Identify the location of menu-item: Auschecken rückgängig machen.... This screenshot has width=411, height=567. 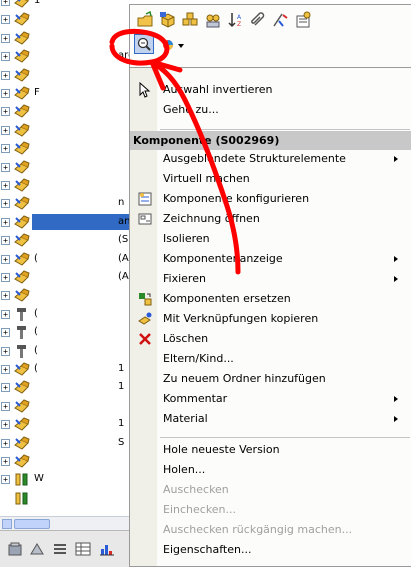
(257, 530).